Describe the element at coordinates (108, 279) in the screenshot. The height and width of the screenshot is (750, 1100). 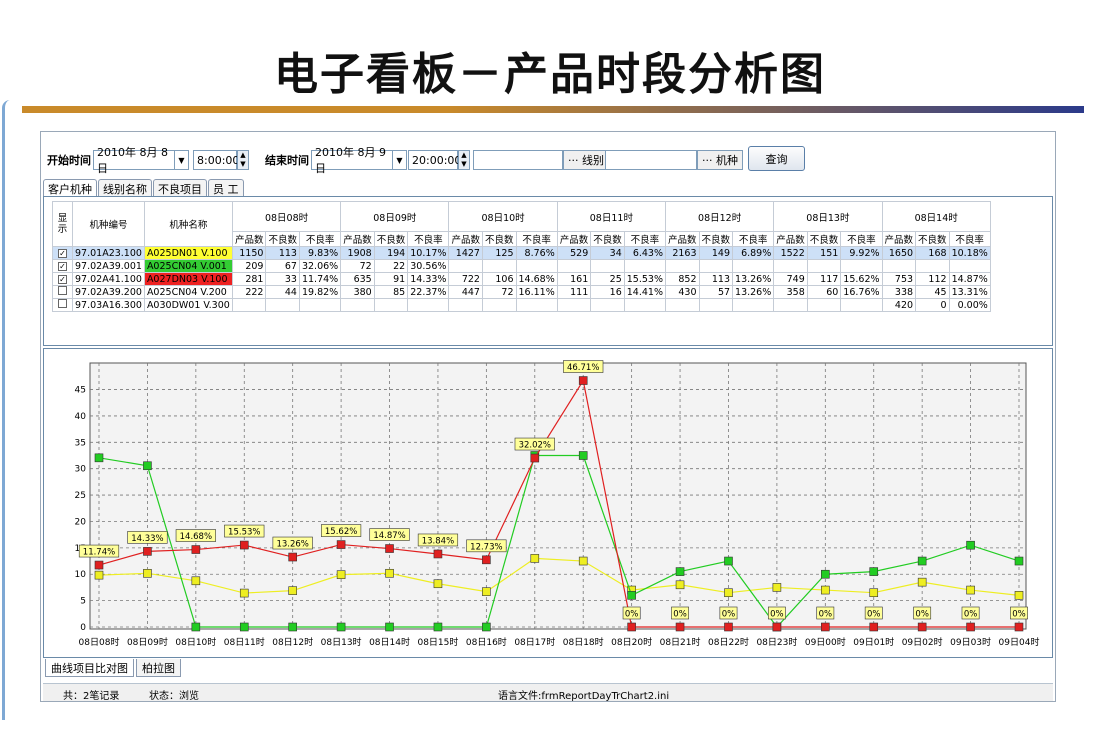
I see `model-code-cell: 97.02A41.100` at that location.